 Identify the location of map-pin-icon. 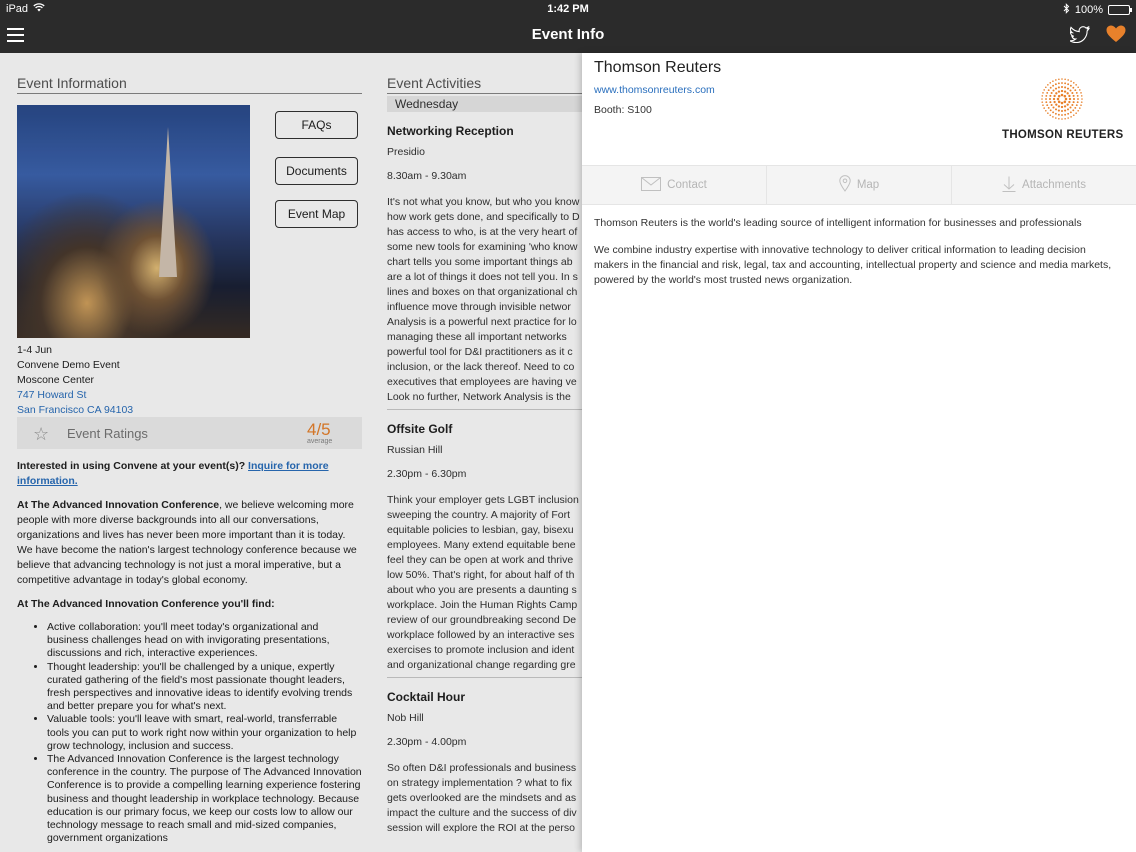
(845, 185).